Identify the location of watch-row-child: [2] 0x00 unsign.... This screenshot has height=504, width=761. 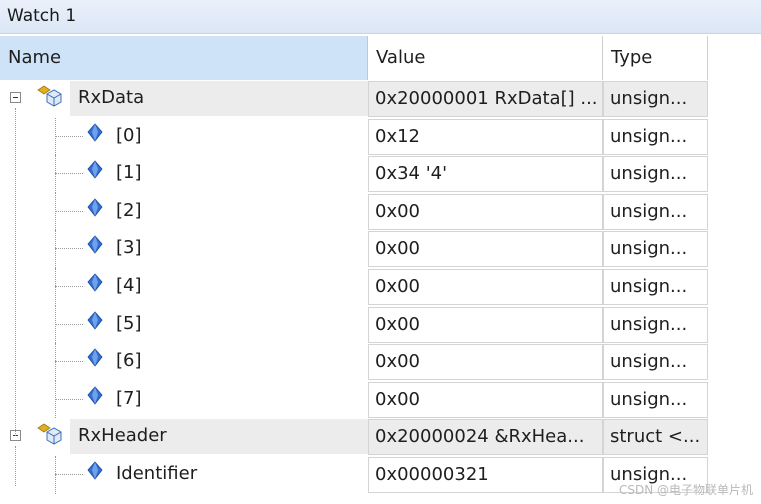
(354, 211).